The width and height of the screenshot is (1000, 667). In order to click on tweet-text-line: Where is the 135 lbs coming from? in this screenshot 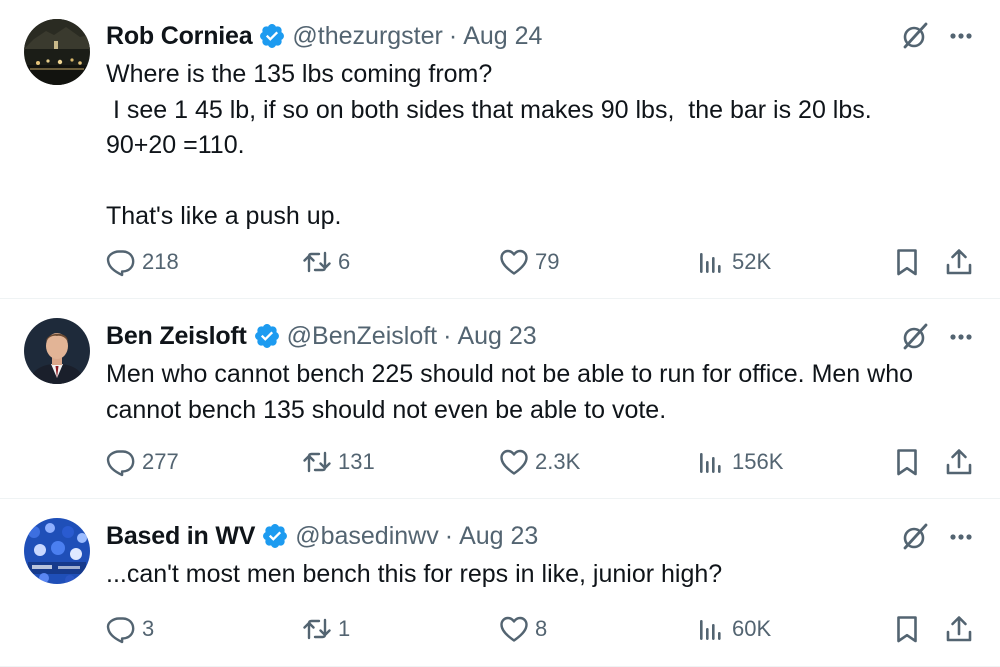, I will do `click(299, 74)`.